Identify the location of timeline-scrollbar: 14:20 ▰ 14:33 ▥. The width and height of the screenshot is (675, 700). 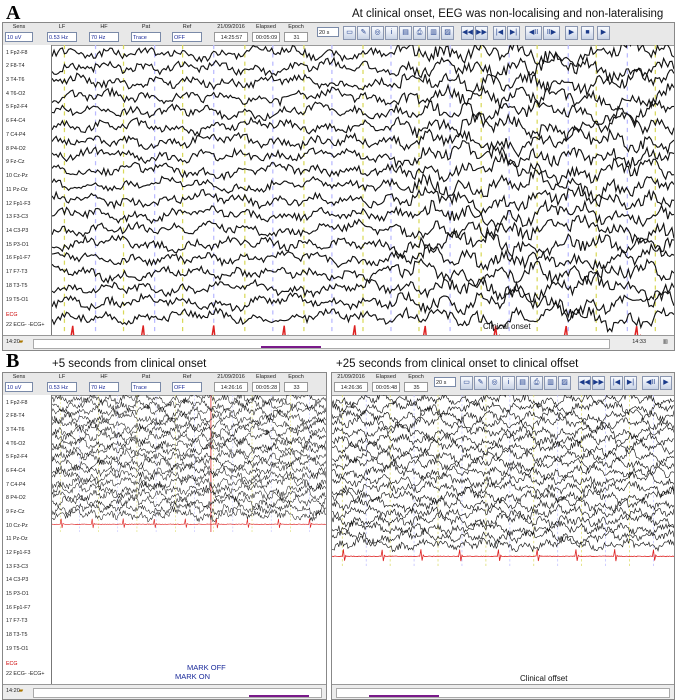
(338, 342).